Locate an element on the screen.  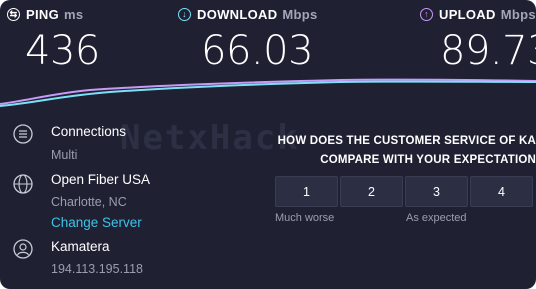
download-arrow-icon: ↓ is located at coordinates (184, 14).